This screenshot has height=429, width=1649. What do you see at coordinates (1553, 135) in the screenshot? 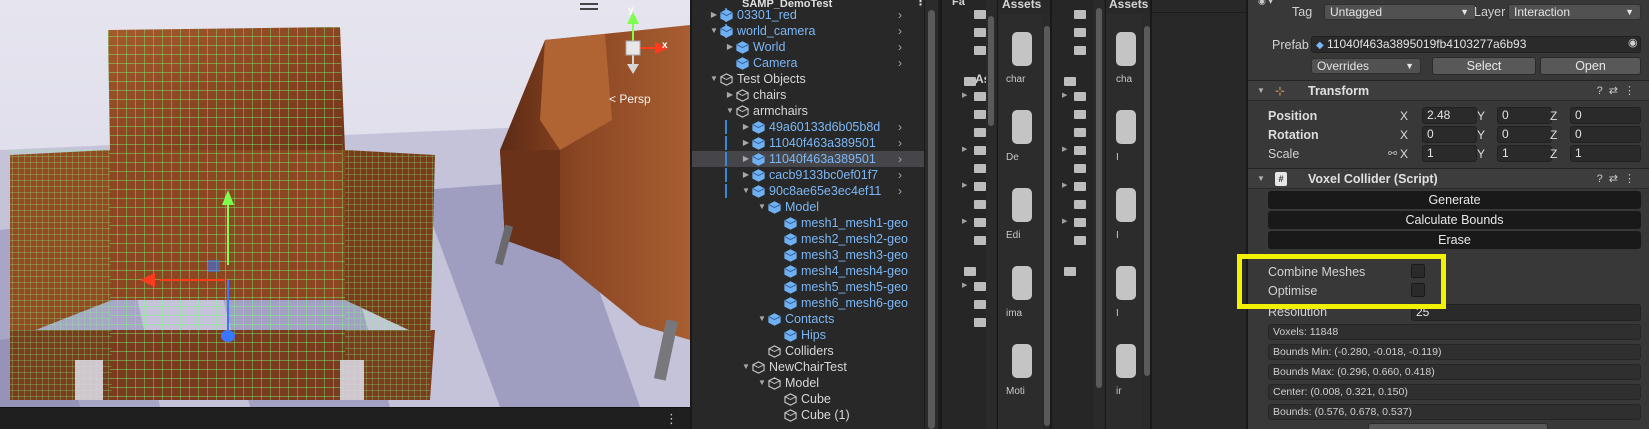
I see `rotation-z-axis-label: Z` at bounding box center [1553, 135].